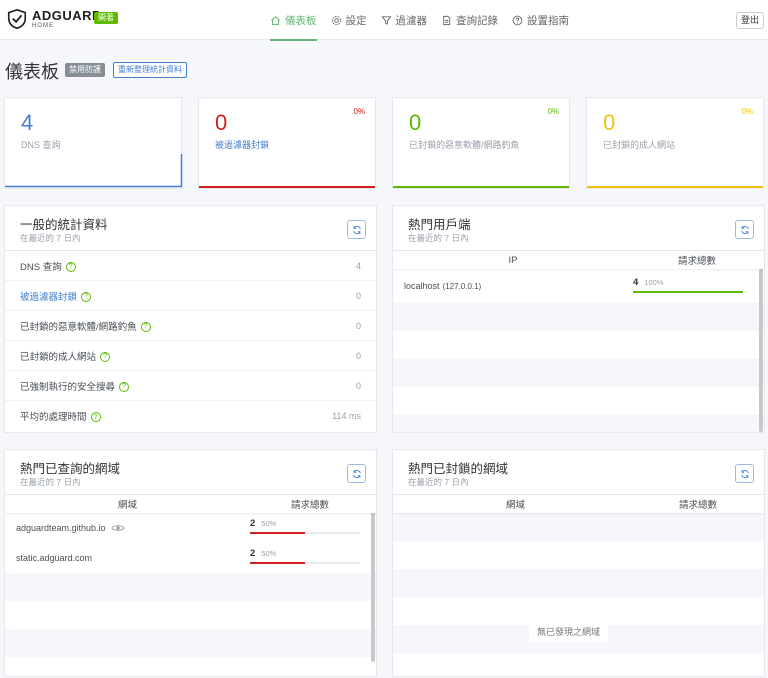 This screenshot has width=768, height=678. Describe the element at coordinates (688, 286) in the screenshot. I see `count-cell: 4 100%` at that location.